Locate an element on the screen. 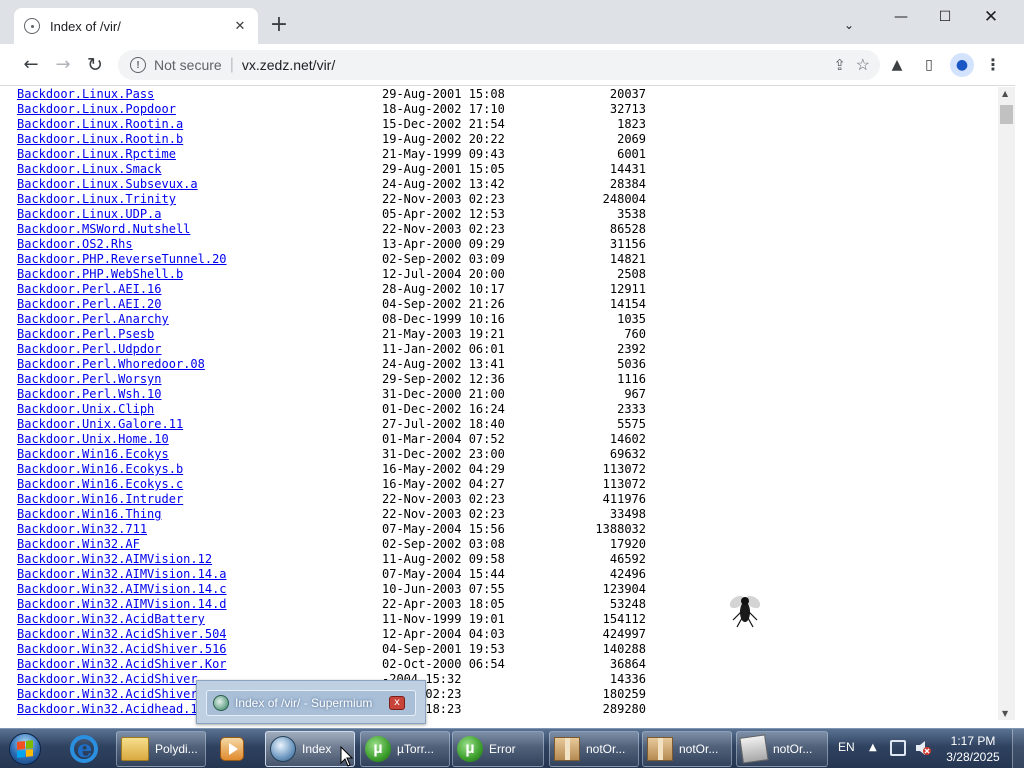 The height and width of the screenshot is (768, 1024). file-size: 180259 is located at coordinates (624, 694).